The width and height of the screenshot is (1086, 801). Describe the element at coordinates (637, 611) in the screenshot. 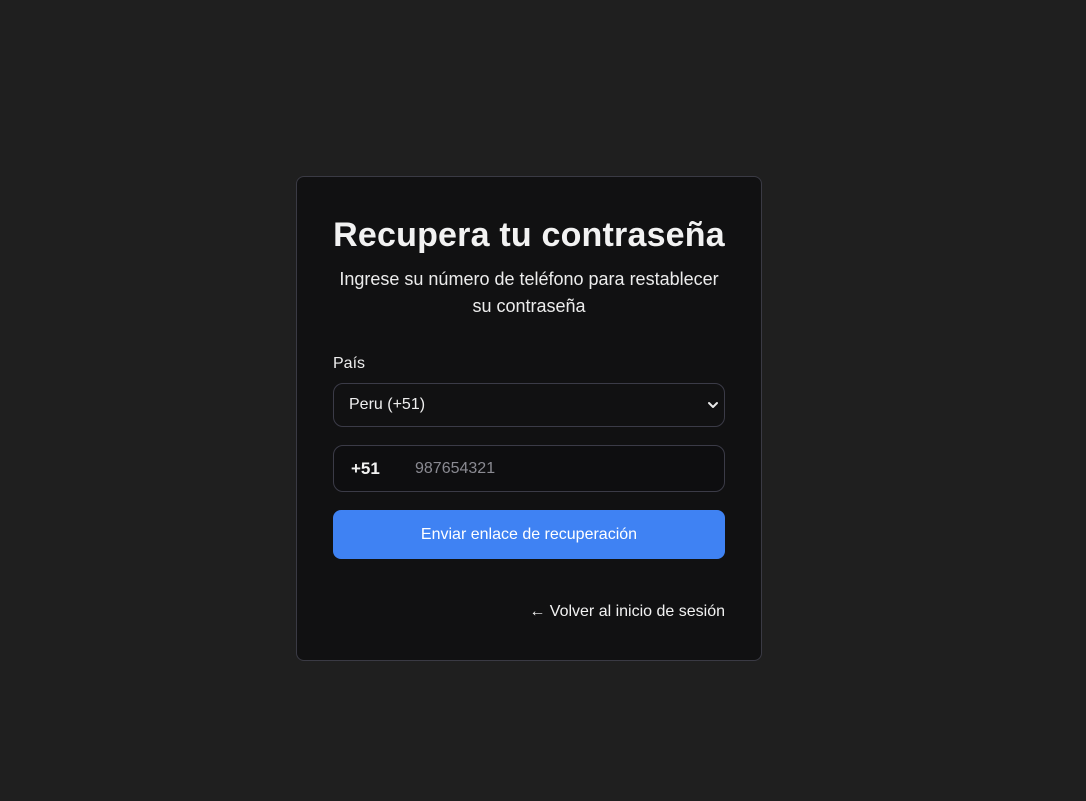

I see `back-to-login-label: Volver al inicio de sesión` at that location.